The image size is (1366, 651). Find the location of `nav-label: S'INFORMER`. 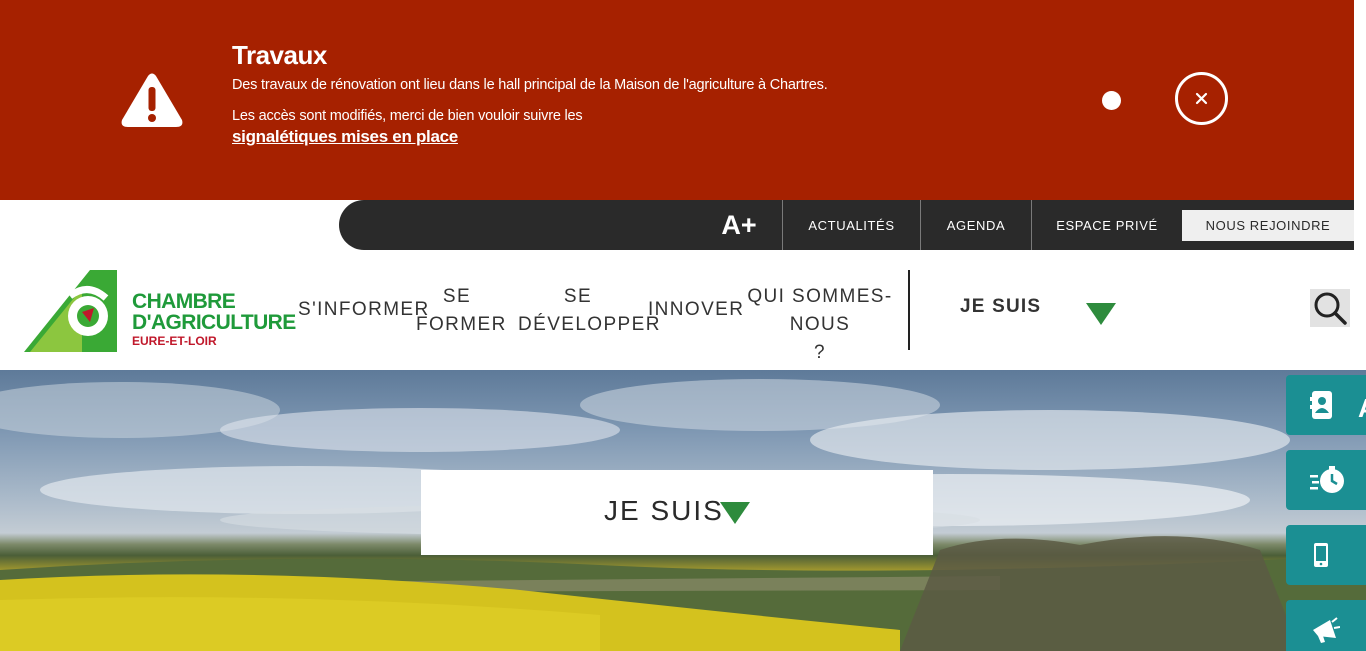

nav-label: S'INFORMER is located at coordinates (364, 309).